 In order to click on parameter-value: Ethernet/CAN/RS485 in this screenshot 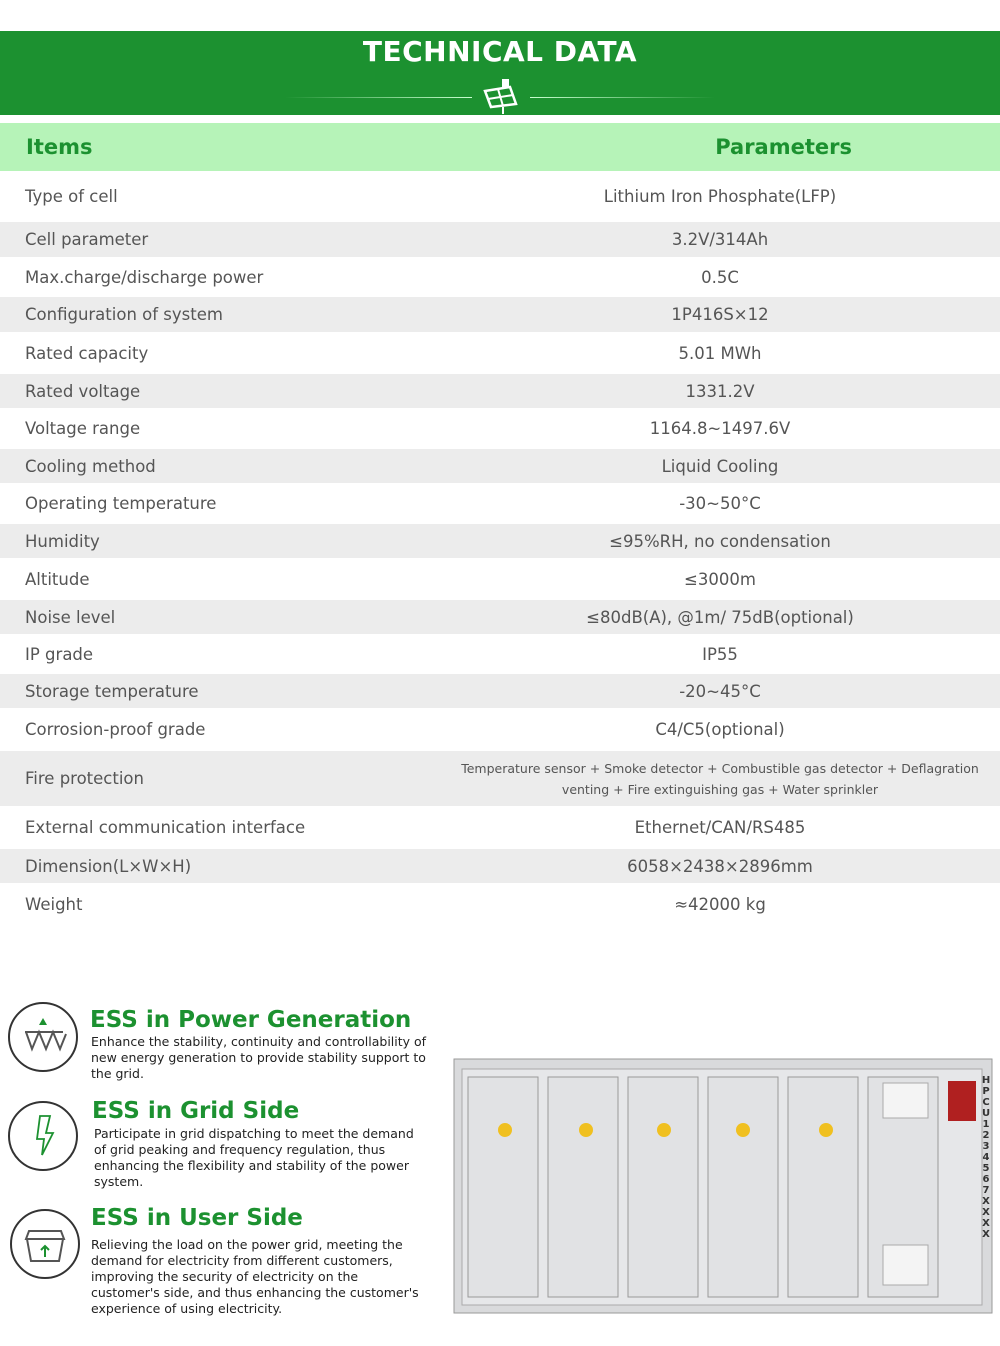, I will do `click(720, 827)`.